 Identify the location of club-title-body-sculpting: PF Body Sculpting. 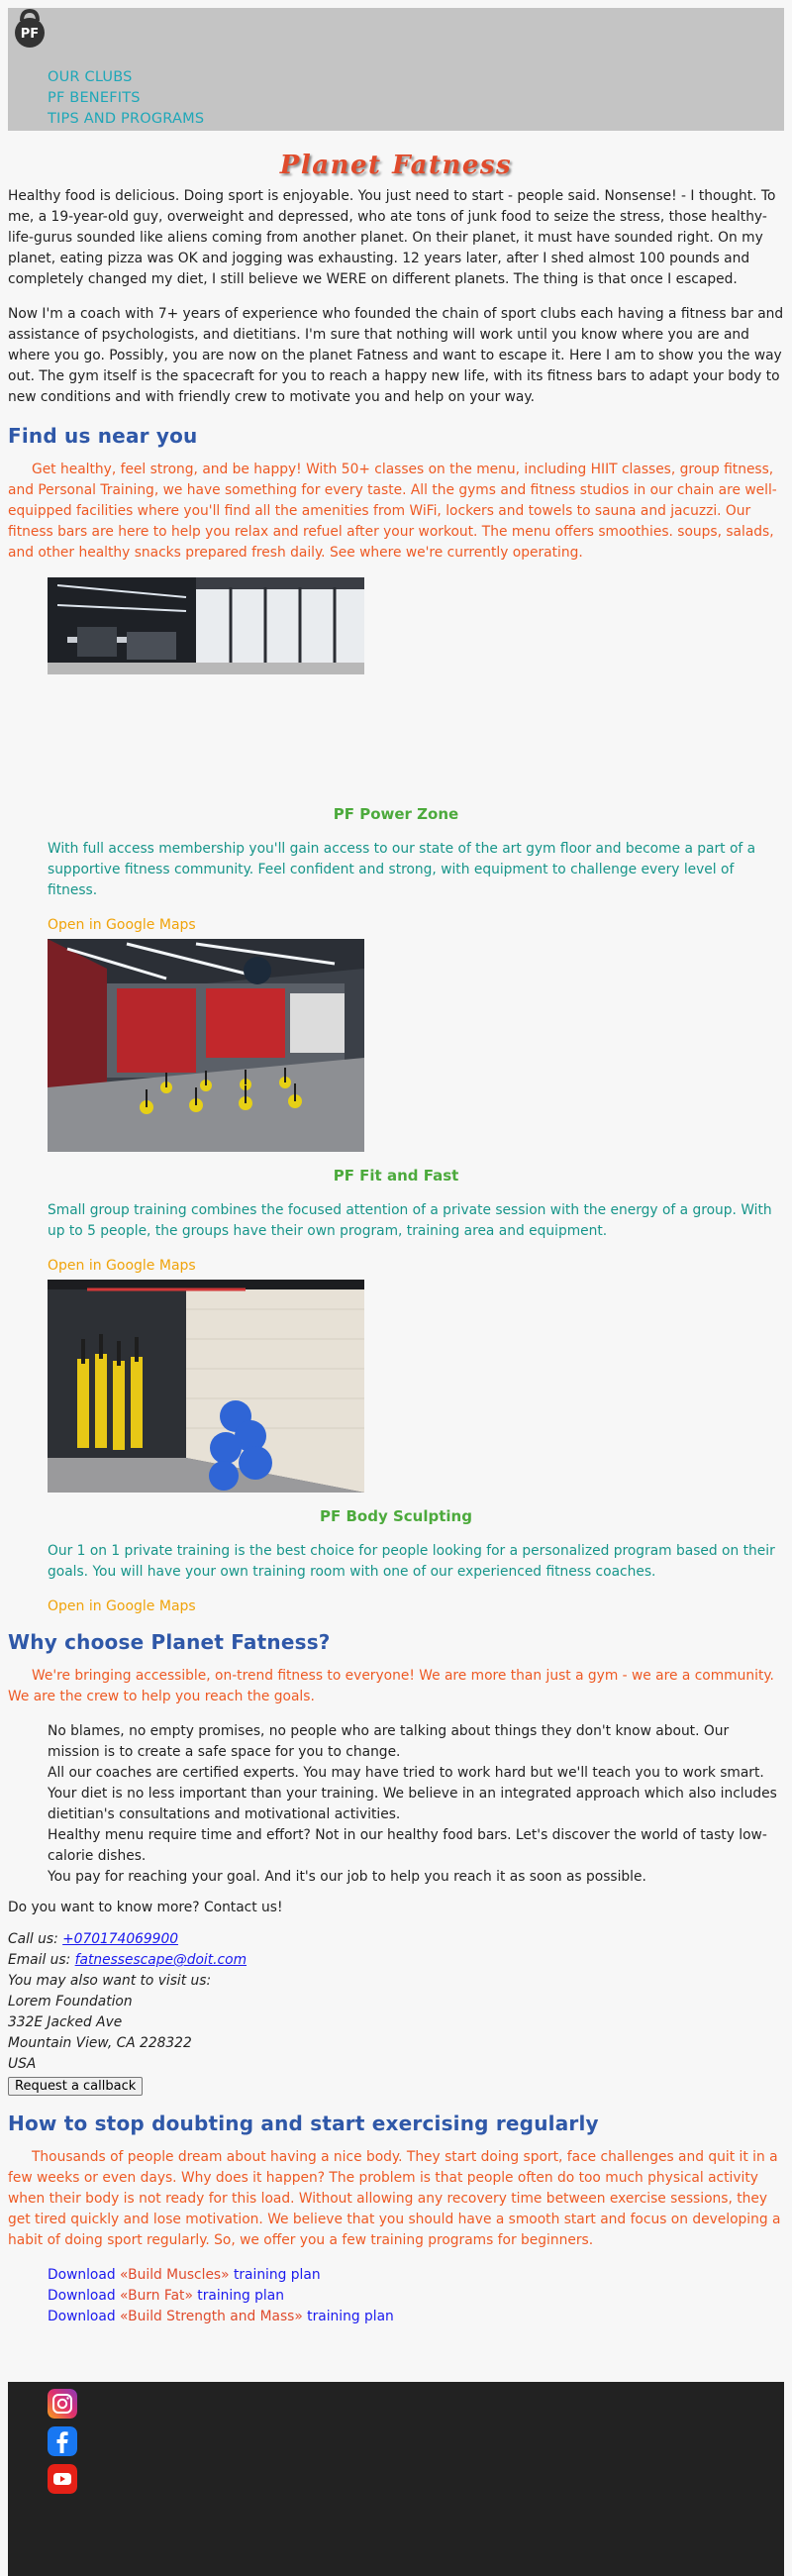
(396, 1516).